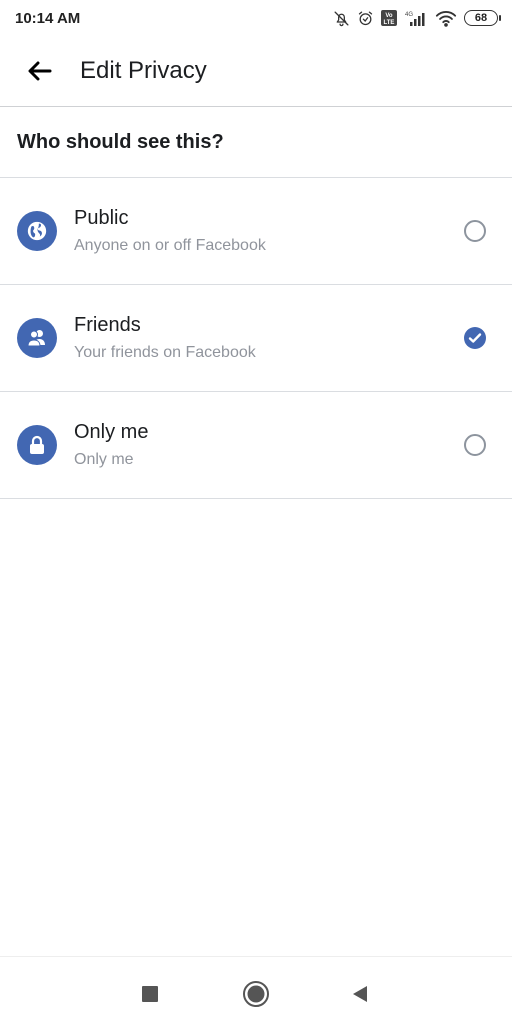  I want to click on recents-button, so click(150, 994).